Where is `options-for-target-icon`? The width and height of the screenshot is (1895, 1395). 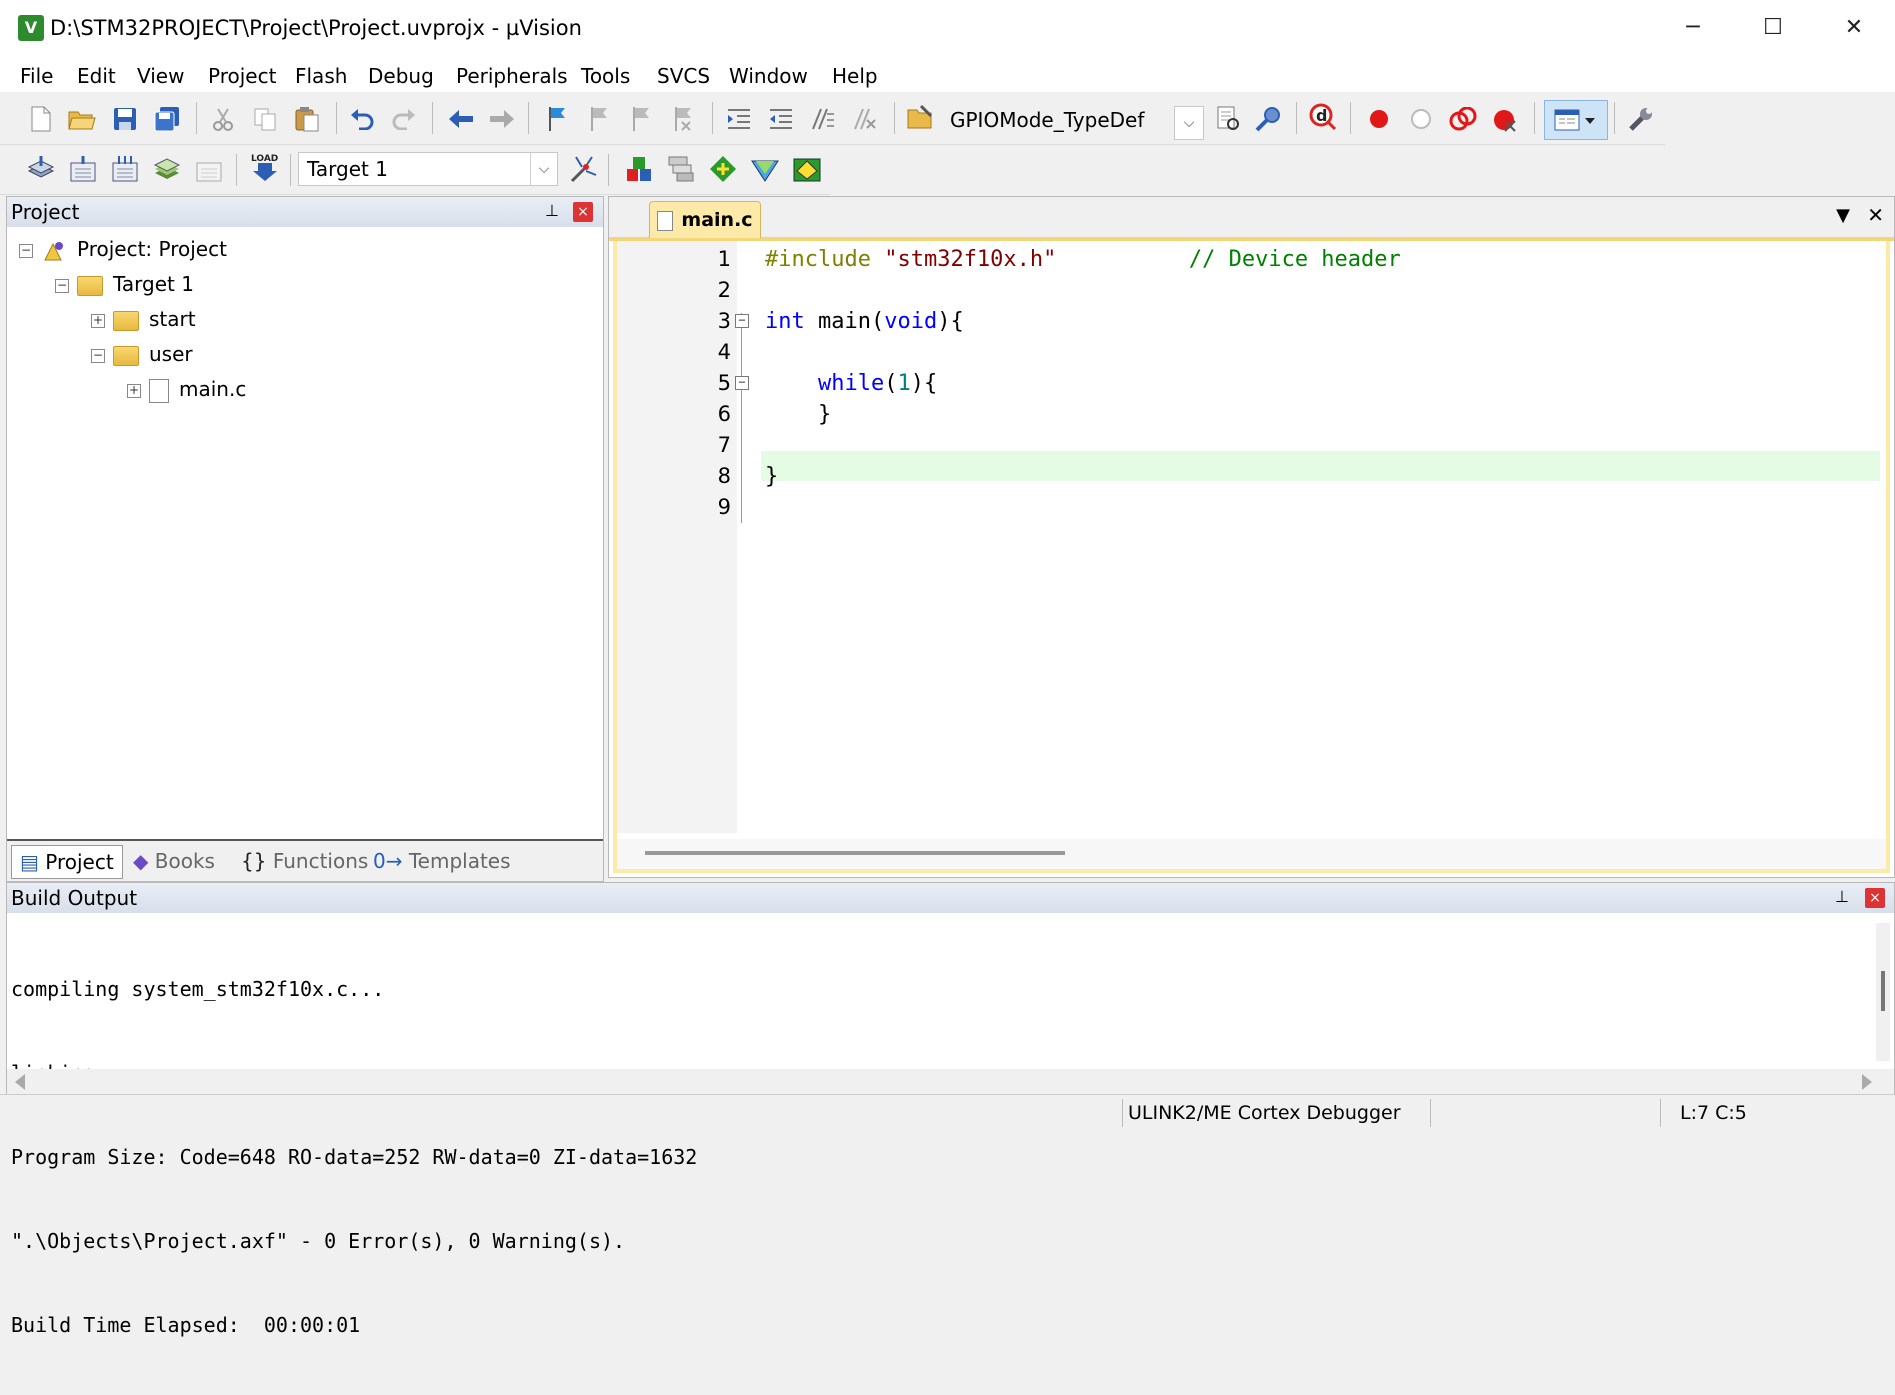 options-for-target-icon is located at coordinates (583, 169).